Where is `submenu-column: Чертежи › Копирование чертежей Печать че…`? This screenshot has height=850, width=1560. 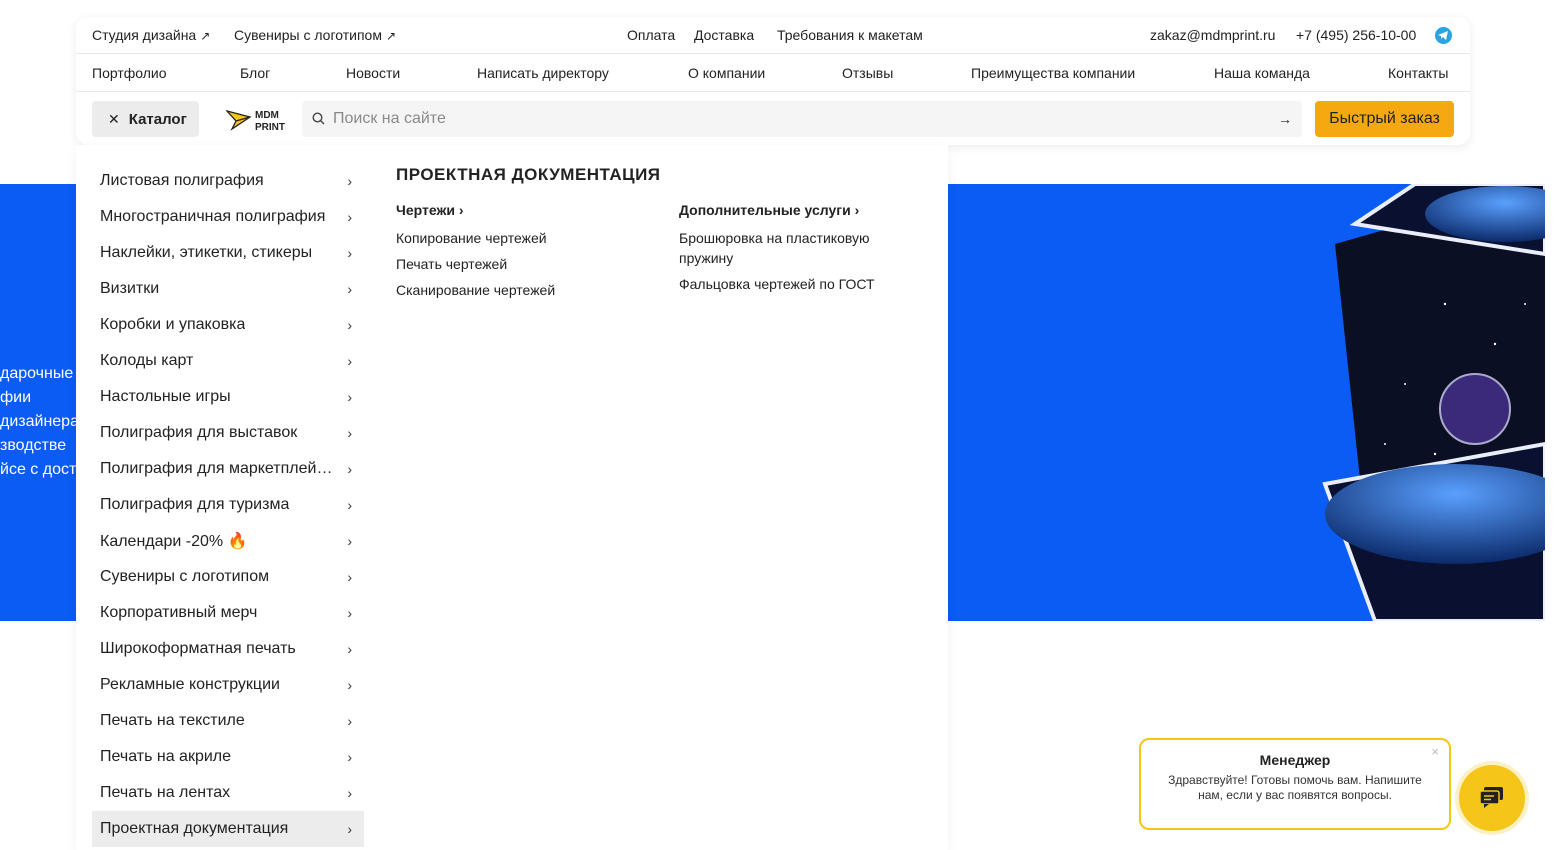 submenu-column: Чертежи › Копирование чертежей Печать че… is located at coordinates (516, 254).